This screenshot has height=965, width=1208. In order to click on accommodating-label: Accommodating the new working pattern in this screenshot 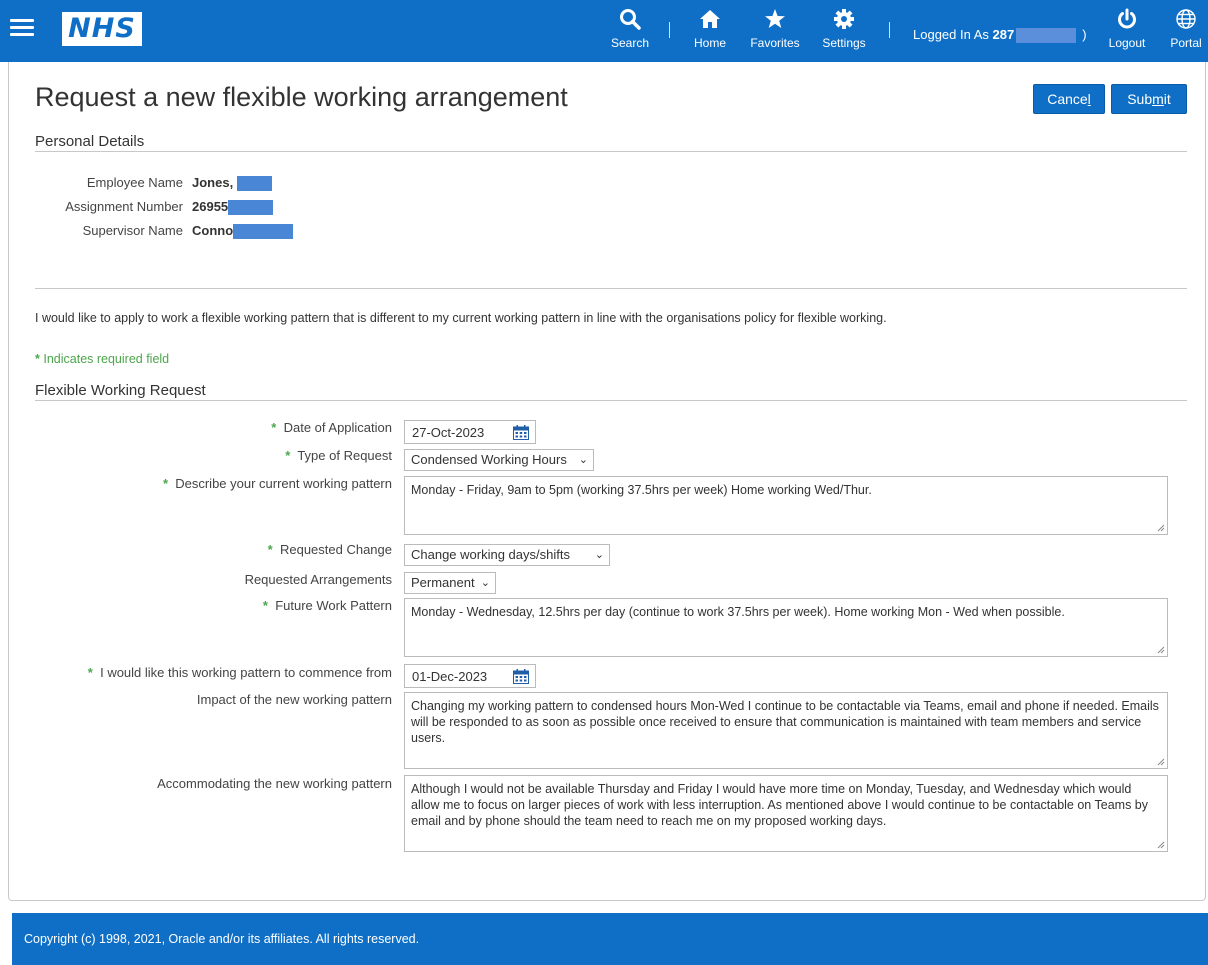, I will do `click(274, 783)`.